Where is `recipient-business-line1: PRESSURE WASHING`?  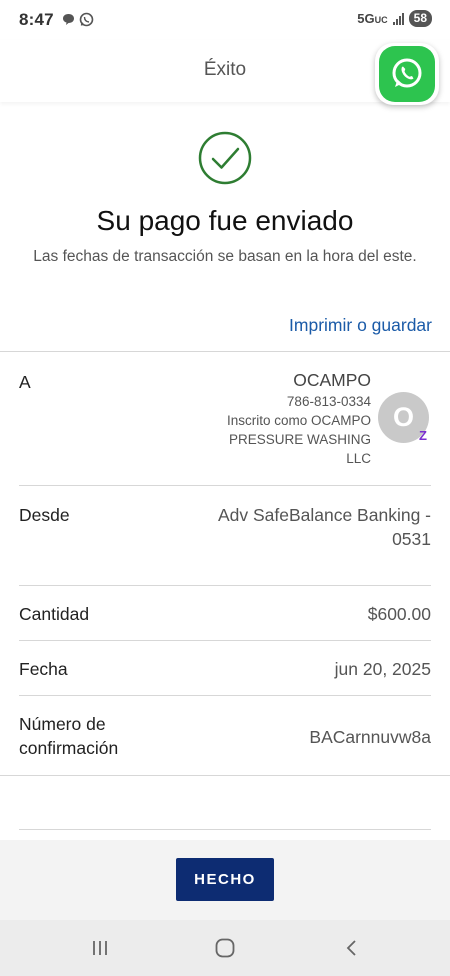
recipient-business-line1: PRESSURE WASHING is located at coordinates (299, 439).